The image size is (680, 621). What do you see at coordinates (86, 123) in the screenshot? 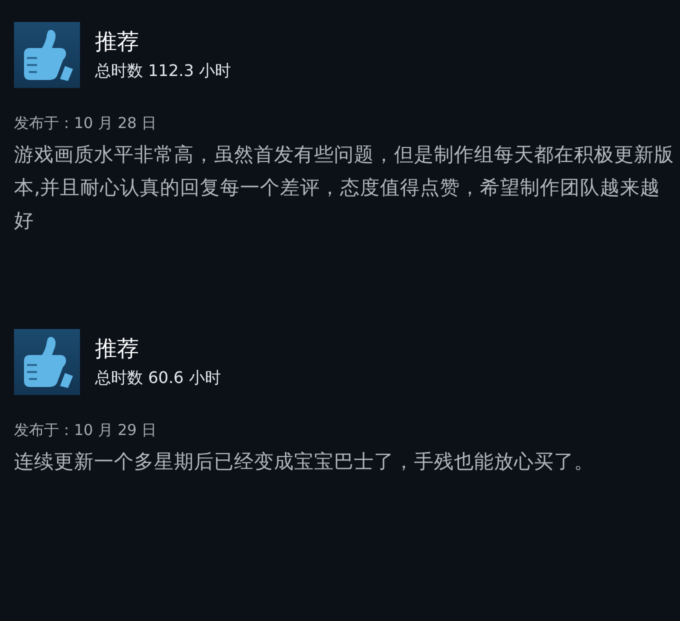
I see `posted-date: 发布于：10 月 28 日` at bounding box center [86, 123].